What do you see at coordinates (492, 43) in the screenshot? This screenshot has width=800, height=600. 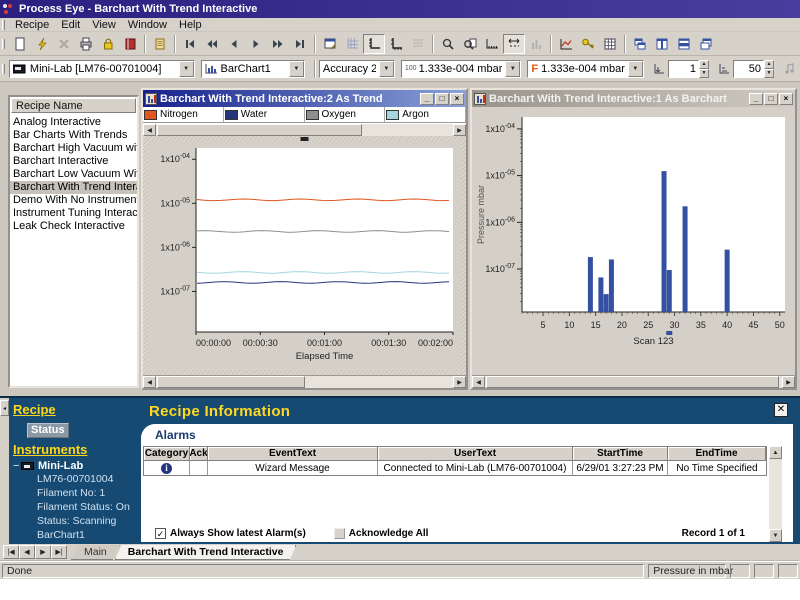 I see `ruler-button` at bounding box center [492, 43].